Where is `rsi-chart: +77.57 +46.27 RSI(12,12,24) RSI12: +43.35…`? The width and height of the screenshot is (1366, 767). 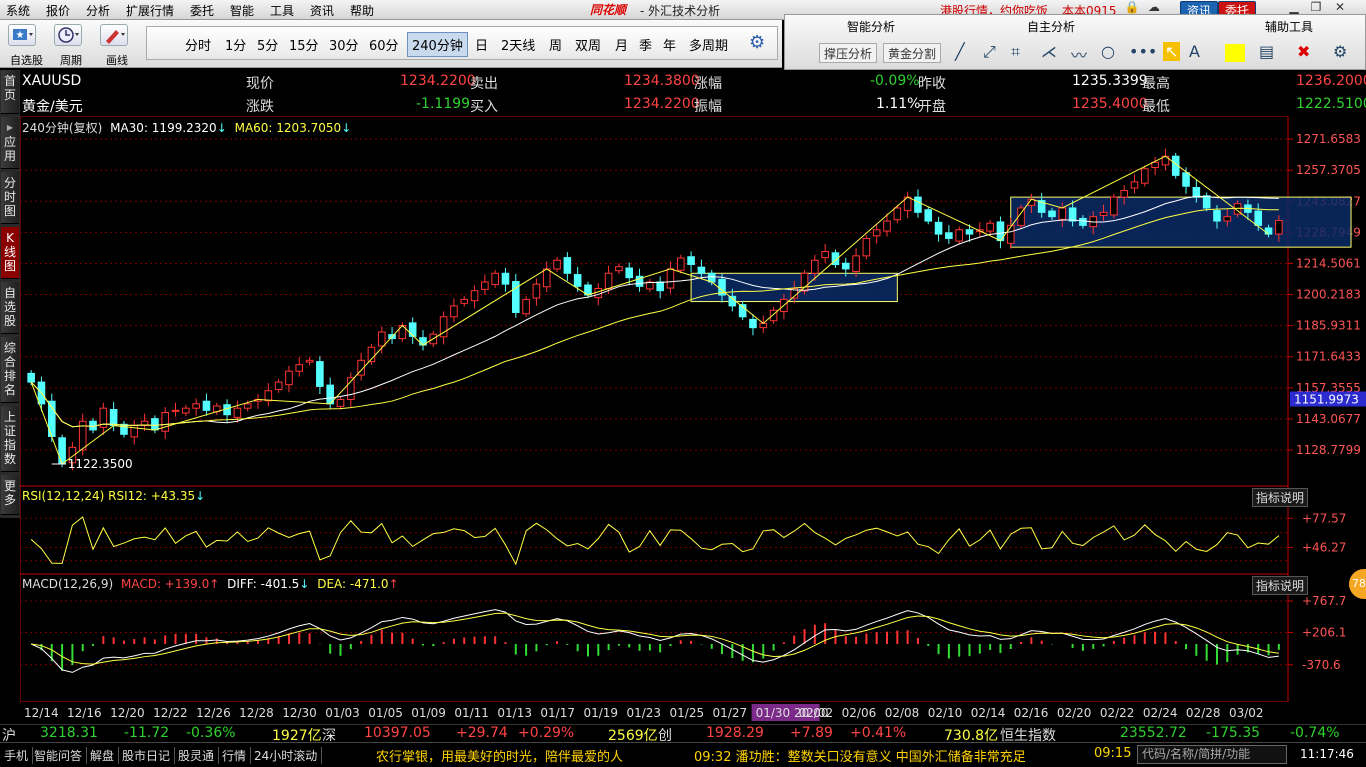
rsi-chart: +77.57 +46.27 RSI(12,12,24) RSI12: +43.35… is located at coordinates (692, 530).